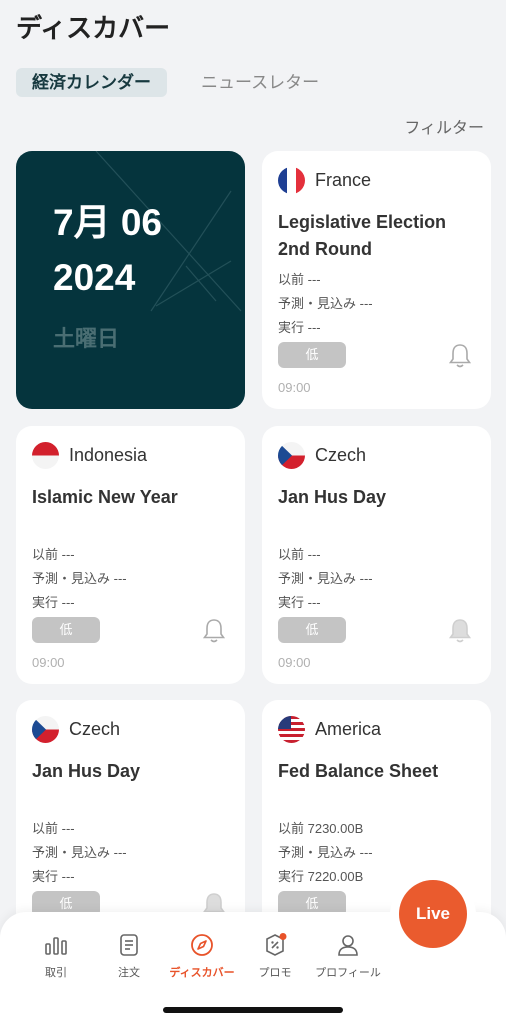  What do you see at coordinates (91, 82) in the screenshot?
I see `tab-economic-calendar: 経済カレンダー` at bounding box center [91, 82].